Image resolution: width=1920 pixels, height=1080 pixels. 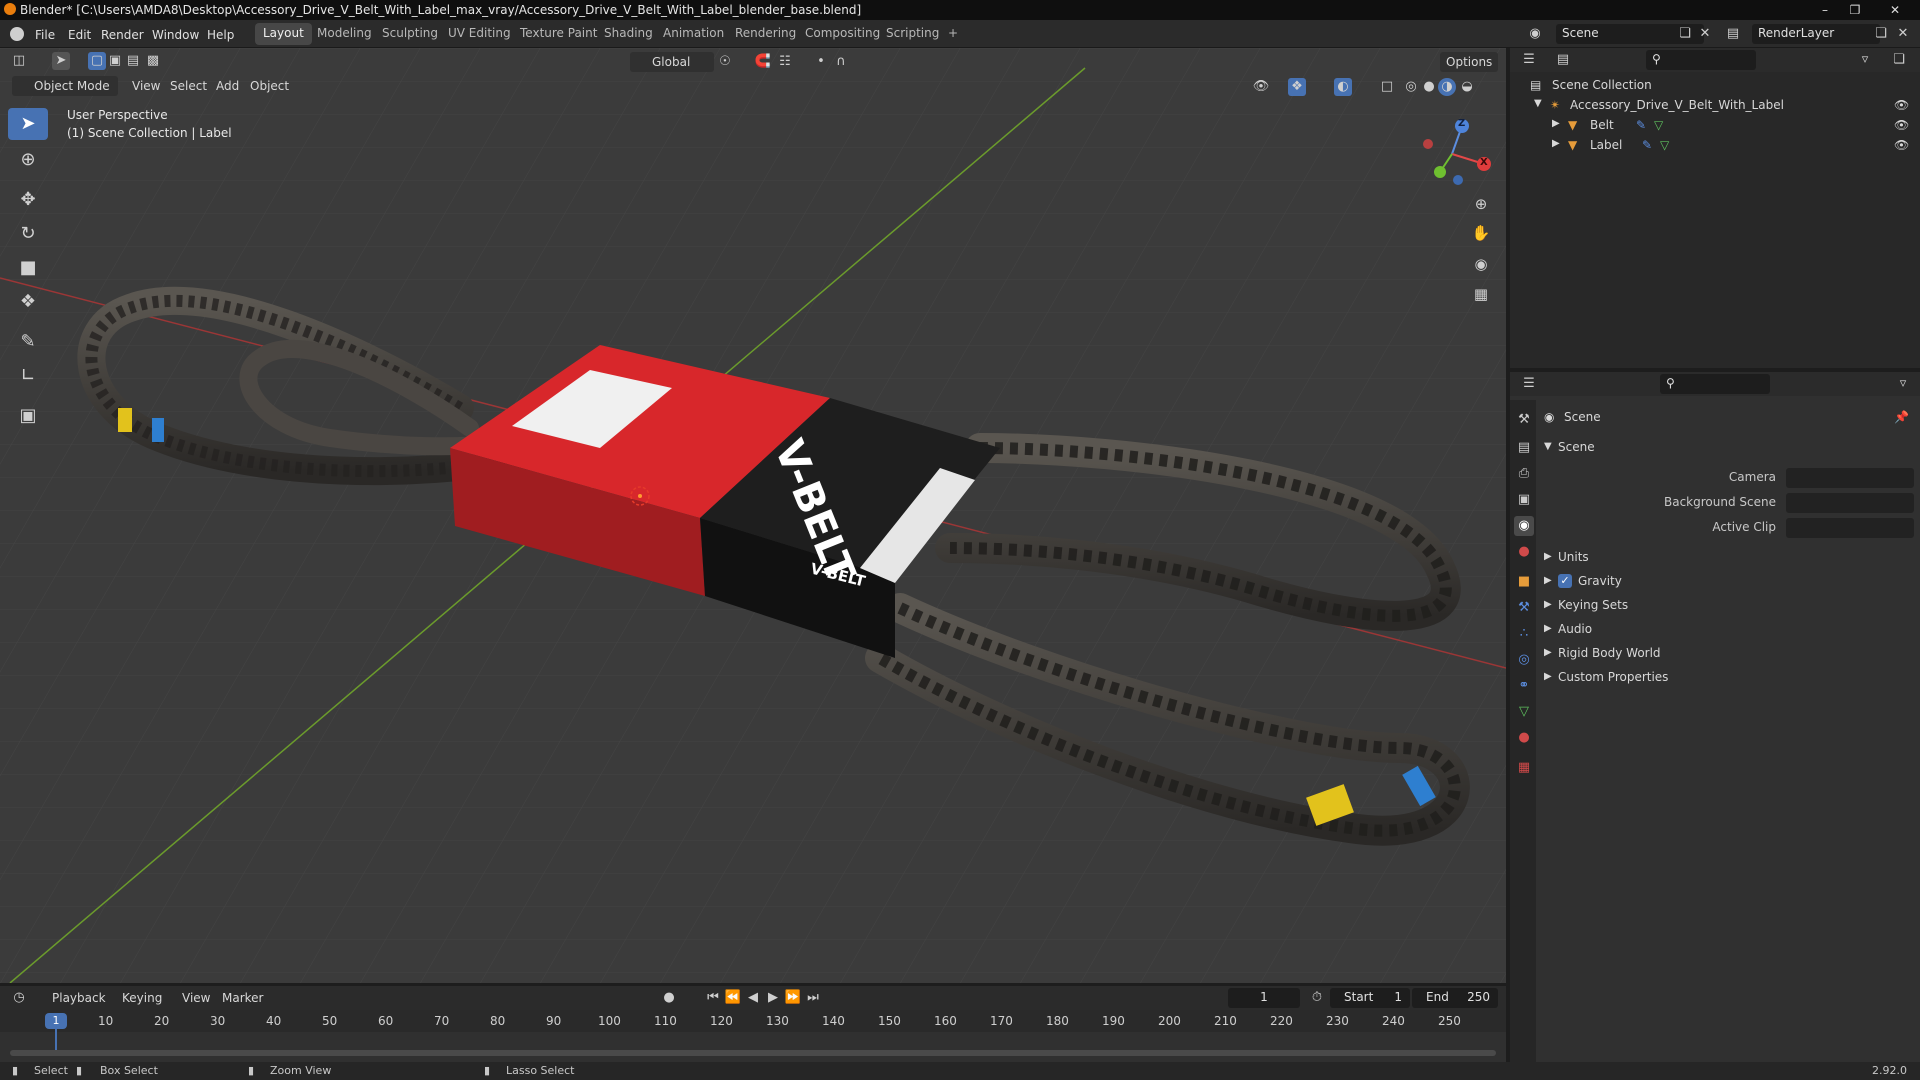 I want to click on move-tool-icon: ✥, so click(x=28, y=200).